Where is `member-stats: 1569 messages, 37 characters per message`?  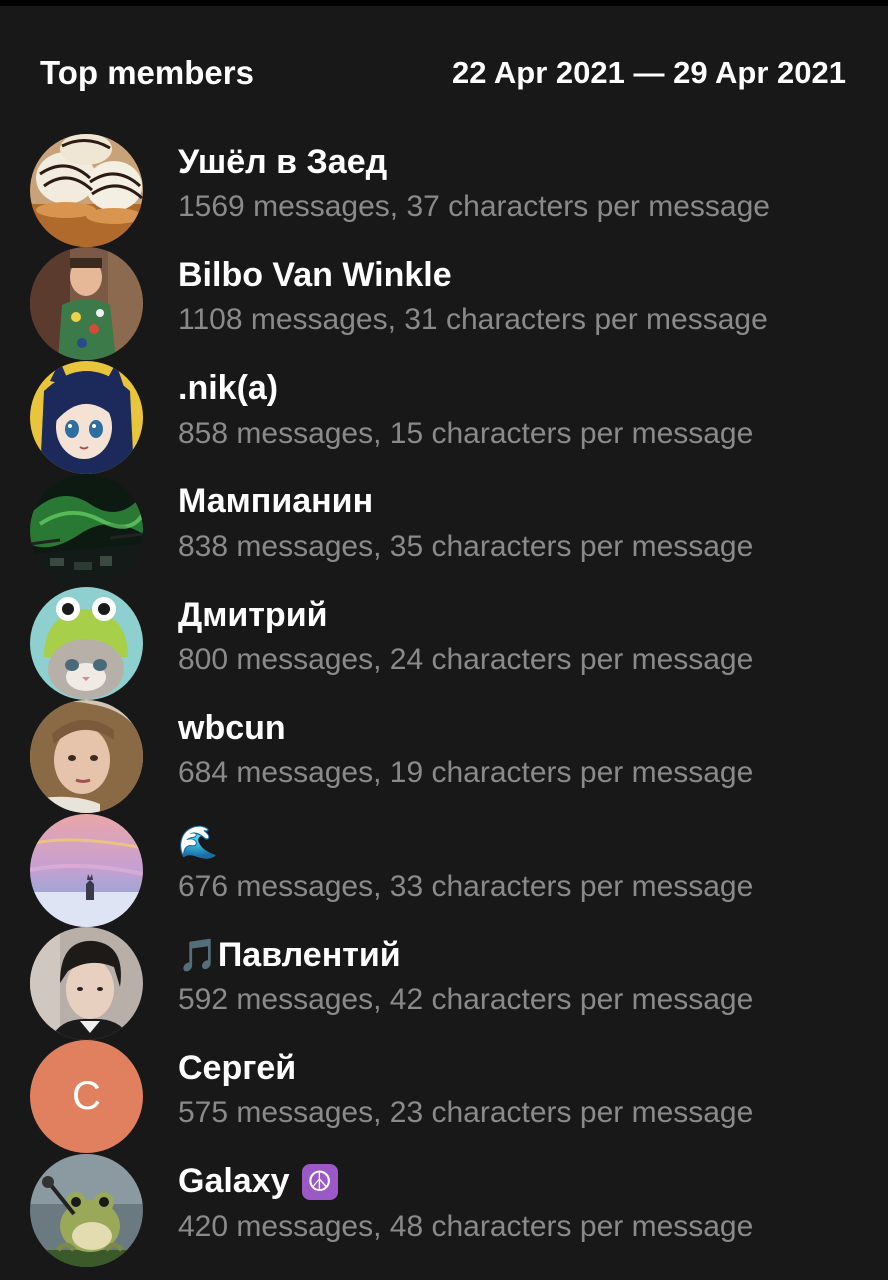
member-stats: 1569 messages, 37 characters per message is located at coordinates (474, 206).